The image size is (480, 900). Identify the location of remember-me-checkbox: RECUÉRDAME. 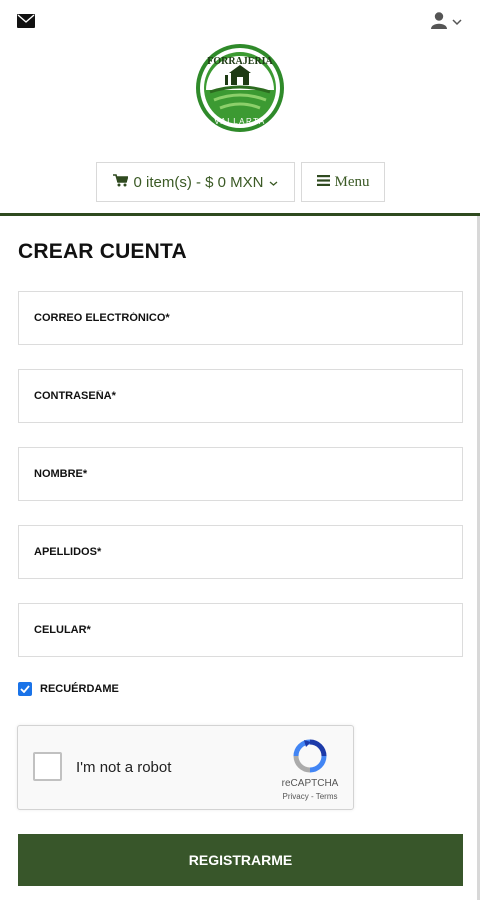
(68, 689).